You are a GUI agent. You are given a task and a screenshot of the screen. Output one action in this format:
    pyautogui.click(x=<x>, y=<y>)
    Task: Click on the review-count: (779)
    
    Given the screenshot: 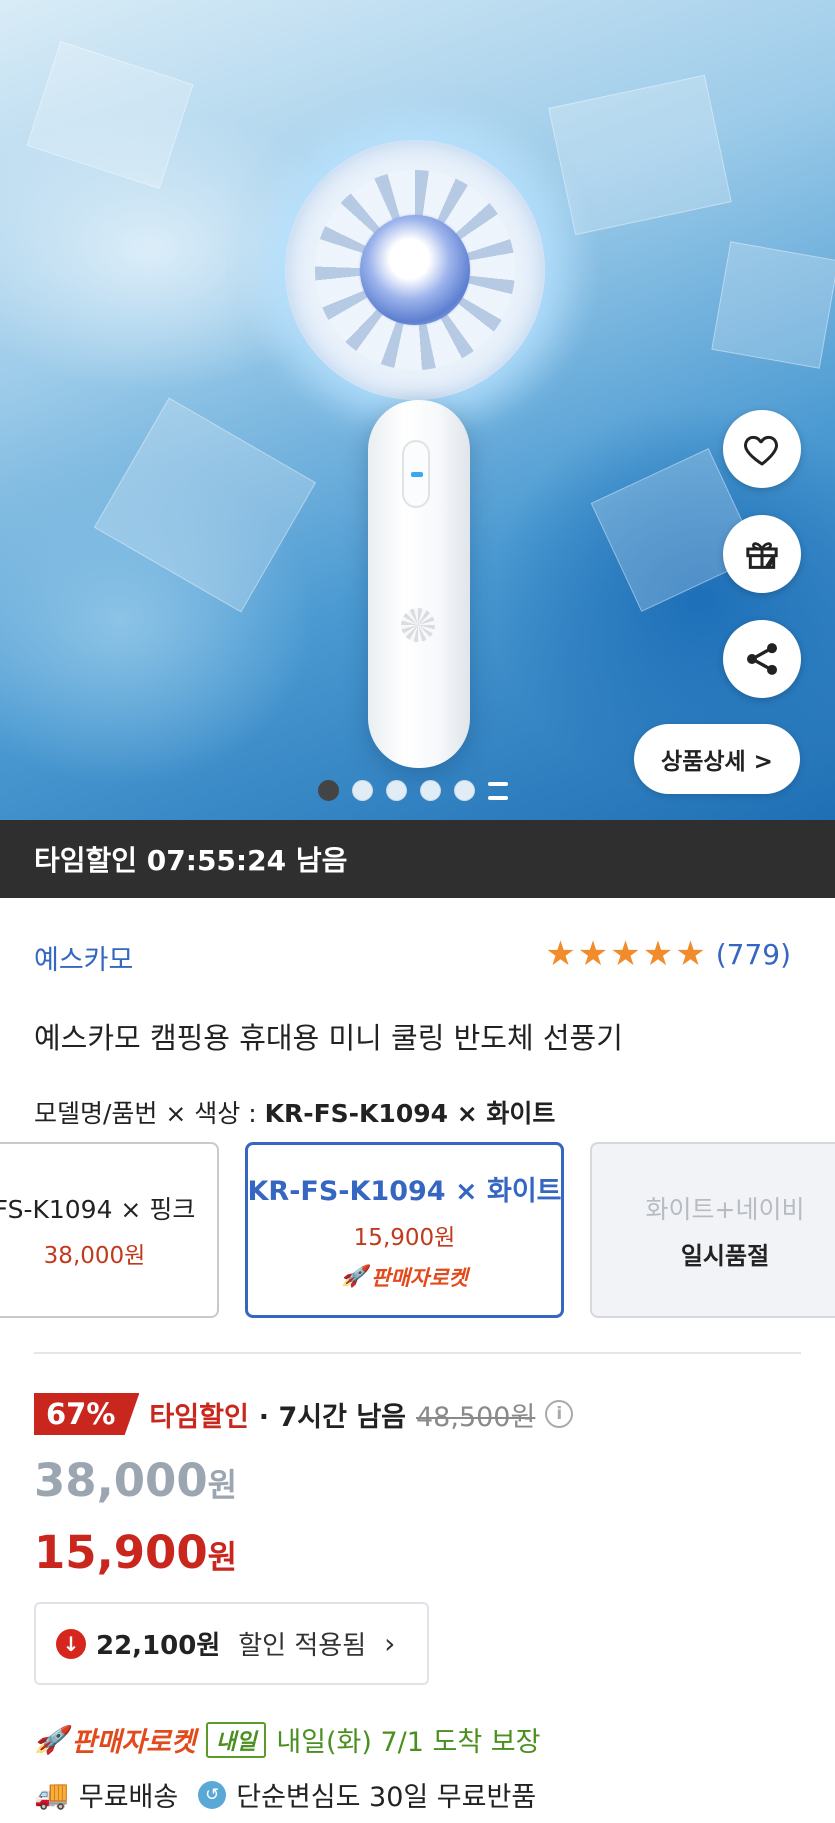 What is the action you would take?
    pyautogui.click(x=753, y=954)
    